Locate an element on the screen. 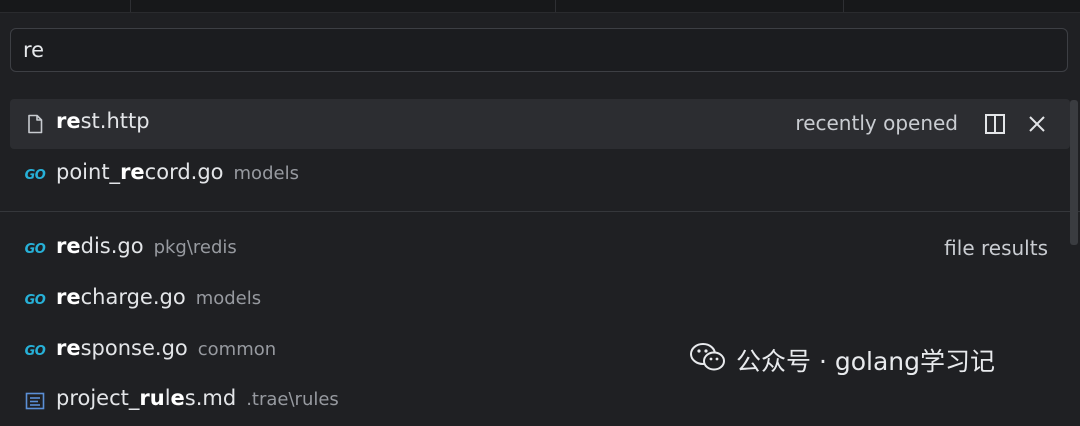 The height and width of the screenshot is (426, 1080). watermark: 公众号 · golang学习记 is located at coordinates (842, 360).